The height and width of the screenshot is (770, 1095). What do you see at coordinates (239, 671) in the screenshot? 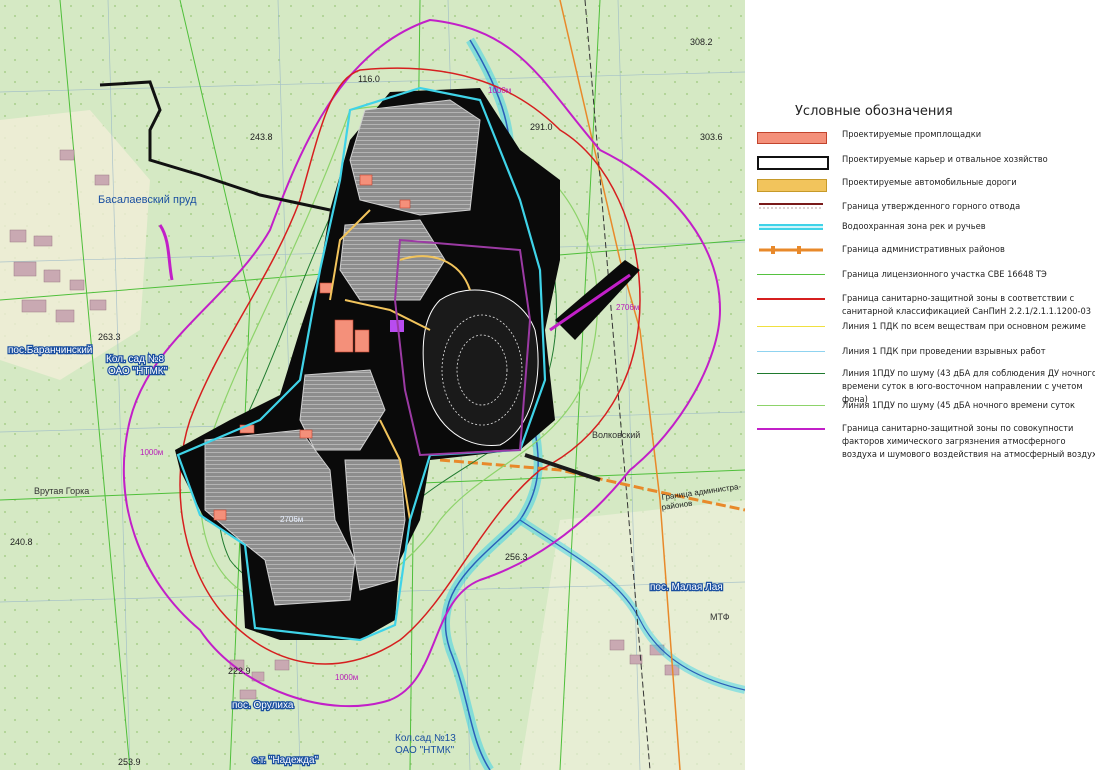
I see `elevation-2229: 222.9` at bounding box center [239, 671].